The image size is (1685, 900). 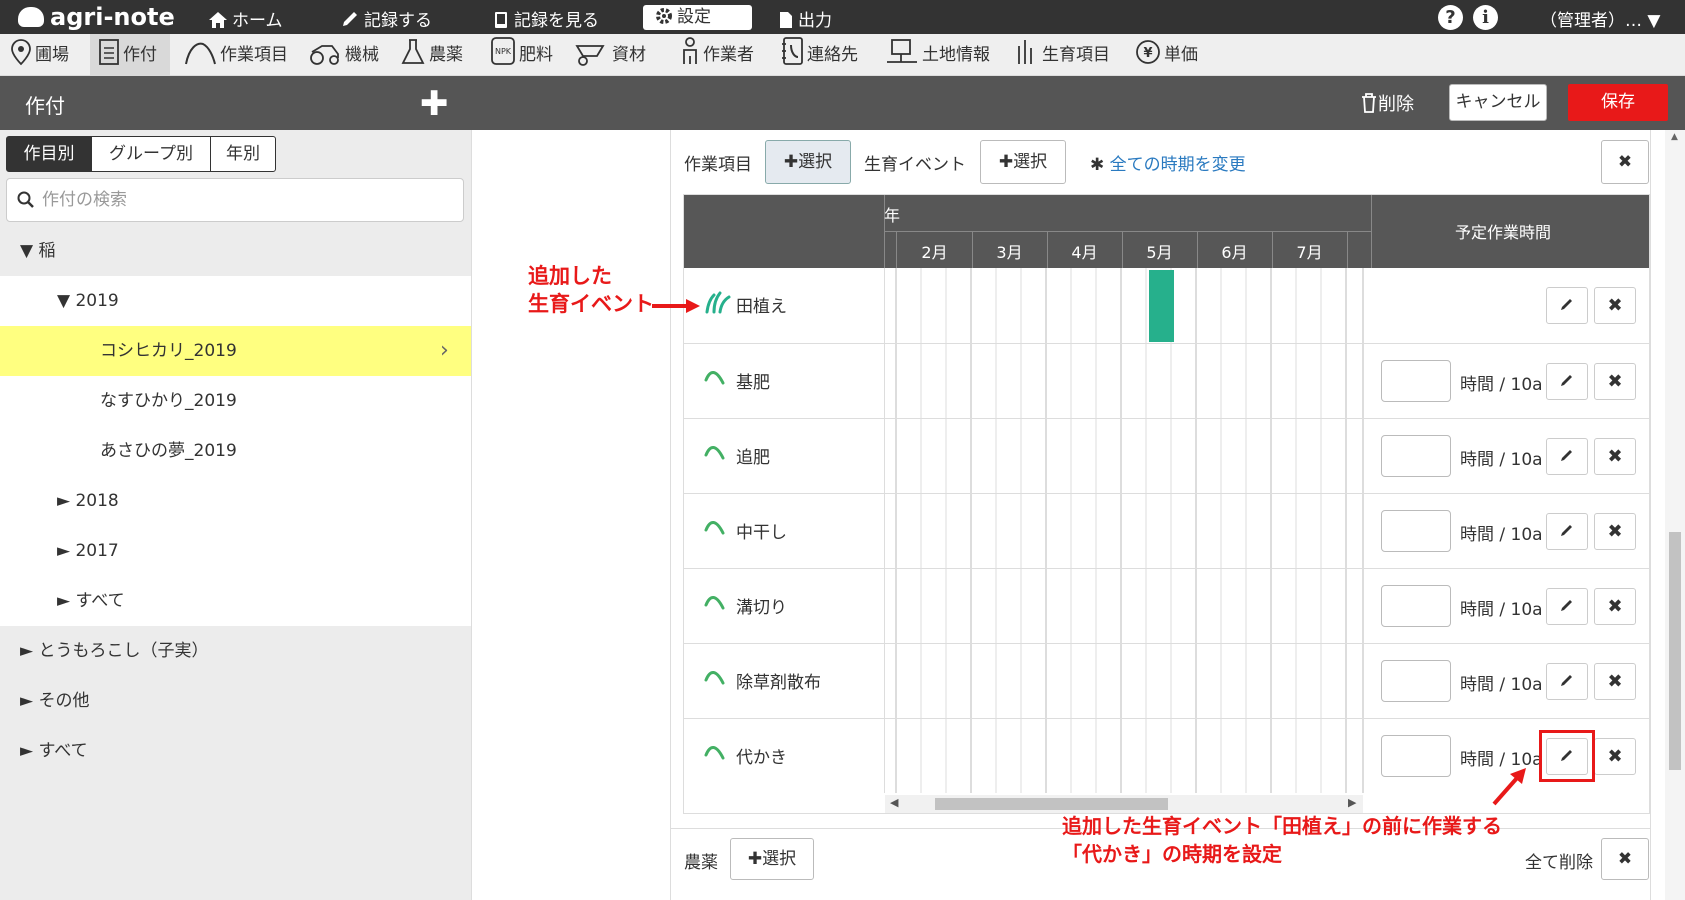 I want to click on yen-icon: ¥, so click(x=1148, y=52).